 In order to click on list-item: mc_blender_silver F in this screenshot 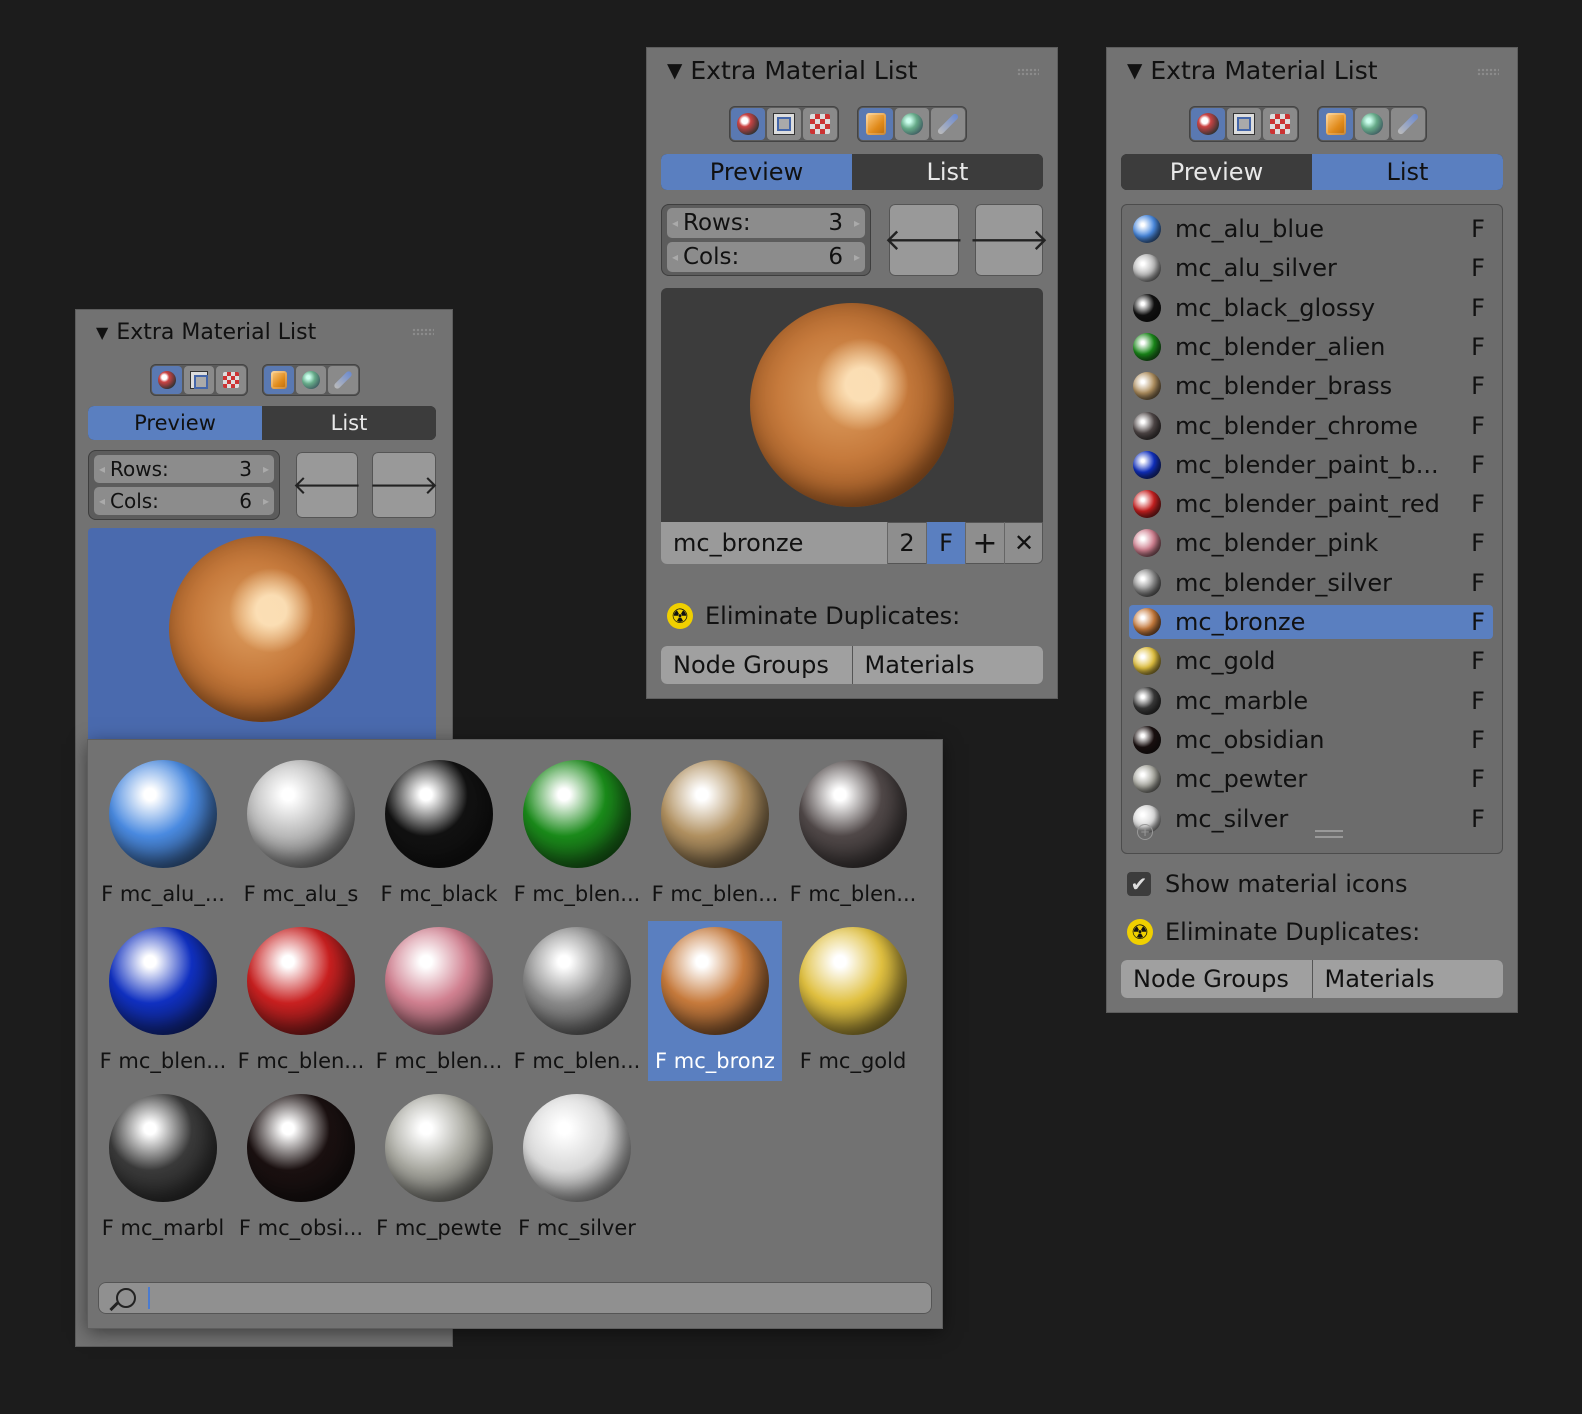, I will do `click(1311, 583)`.